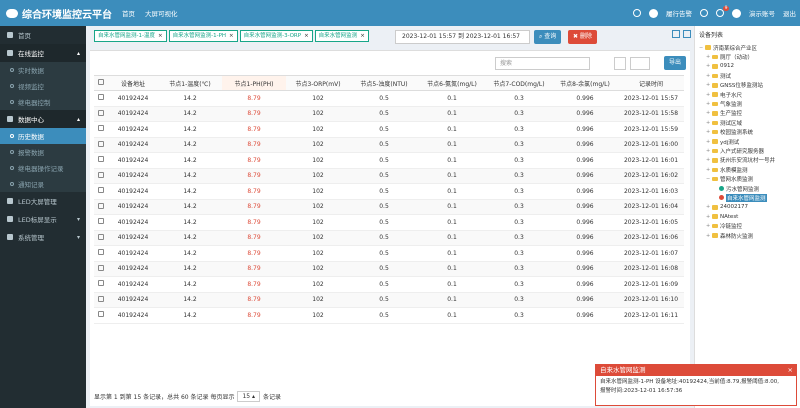 The height and width of the screenshot is (408, 800). Describe the element at coordinates (749, 132) in the screenshot. I see `tree-node: + 校园监测系统` at that location.